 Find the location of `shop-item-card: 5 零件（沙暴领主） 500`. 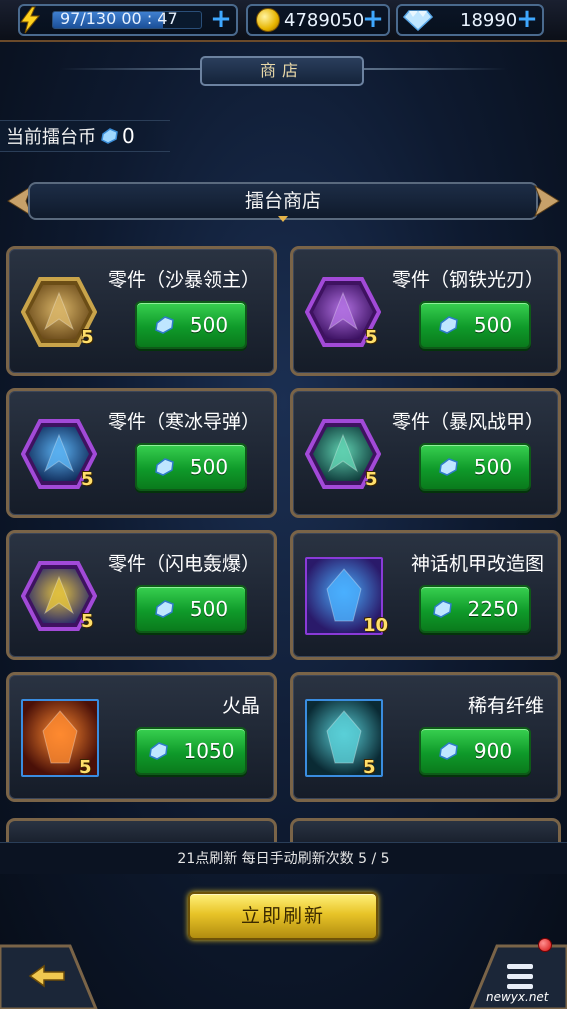

shop-item-card: 5 零件（沙暴领主） 500 is located at coordinates (141, 311).